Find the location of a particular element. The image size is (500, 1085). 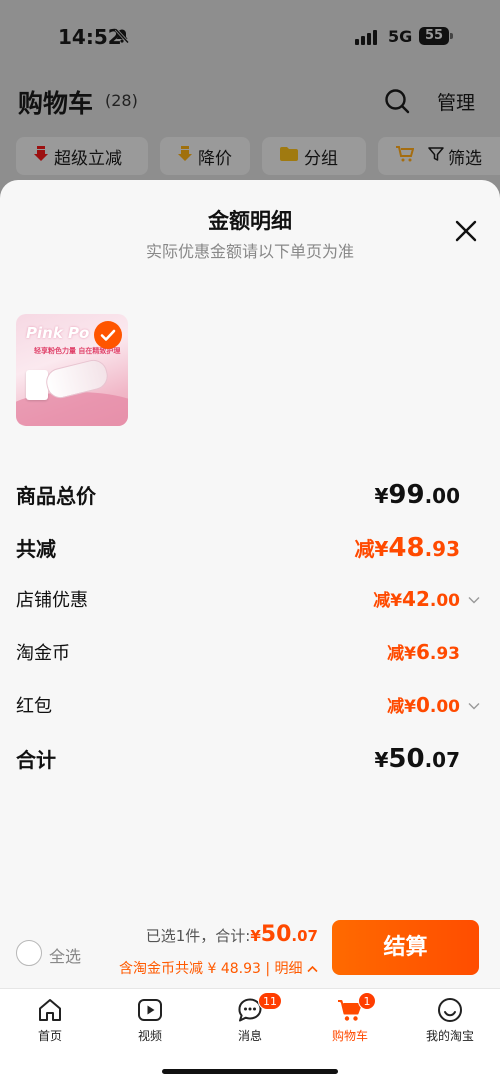

status-time: 14:52 is located at coordinates (90, 37).